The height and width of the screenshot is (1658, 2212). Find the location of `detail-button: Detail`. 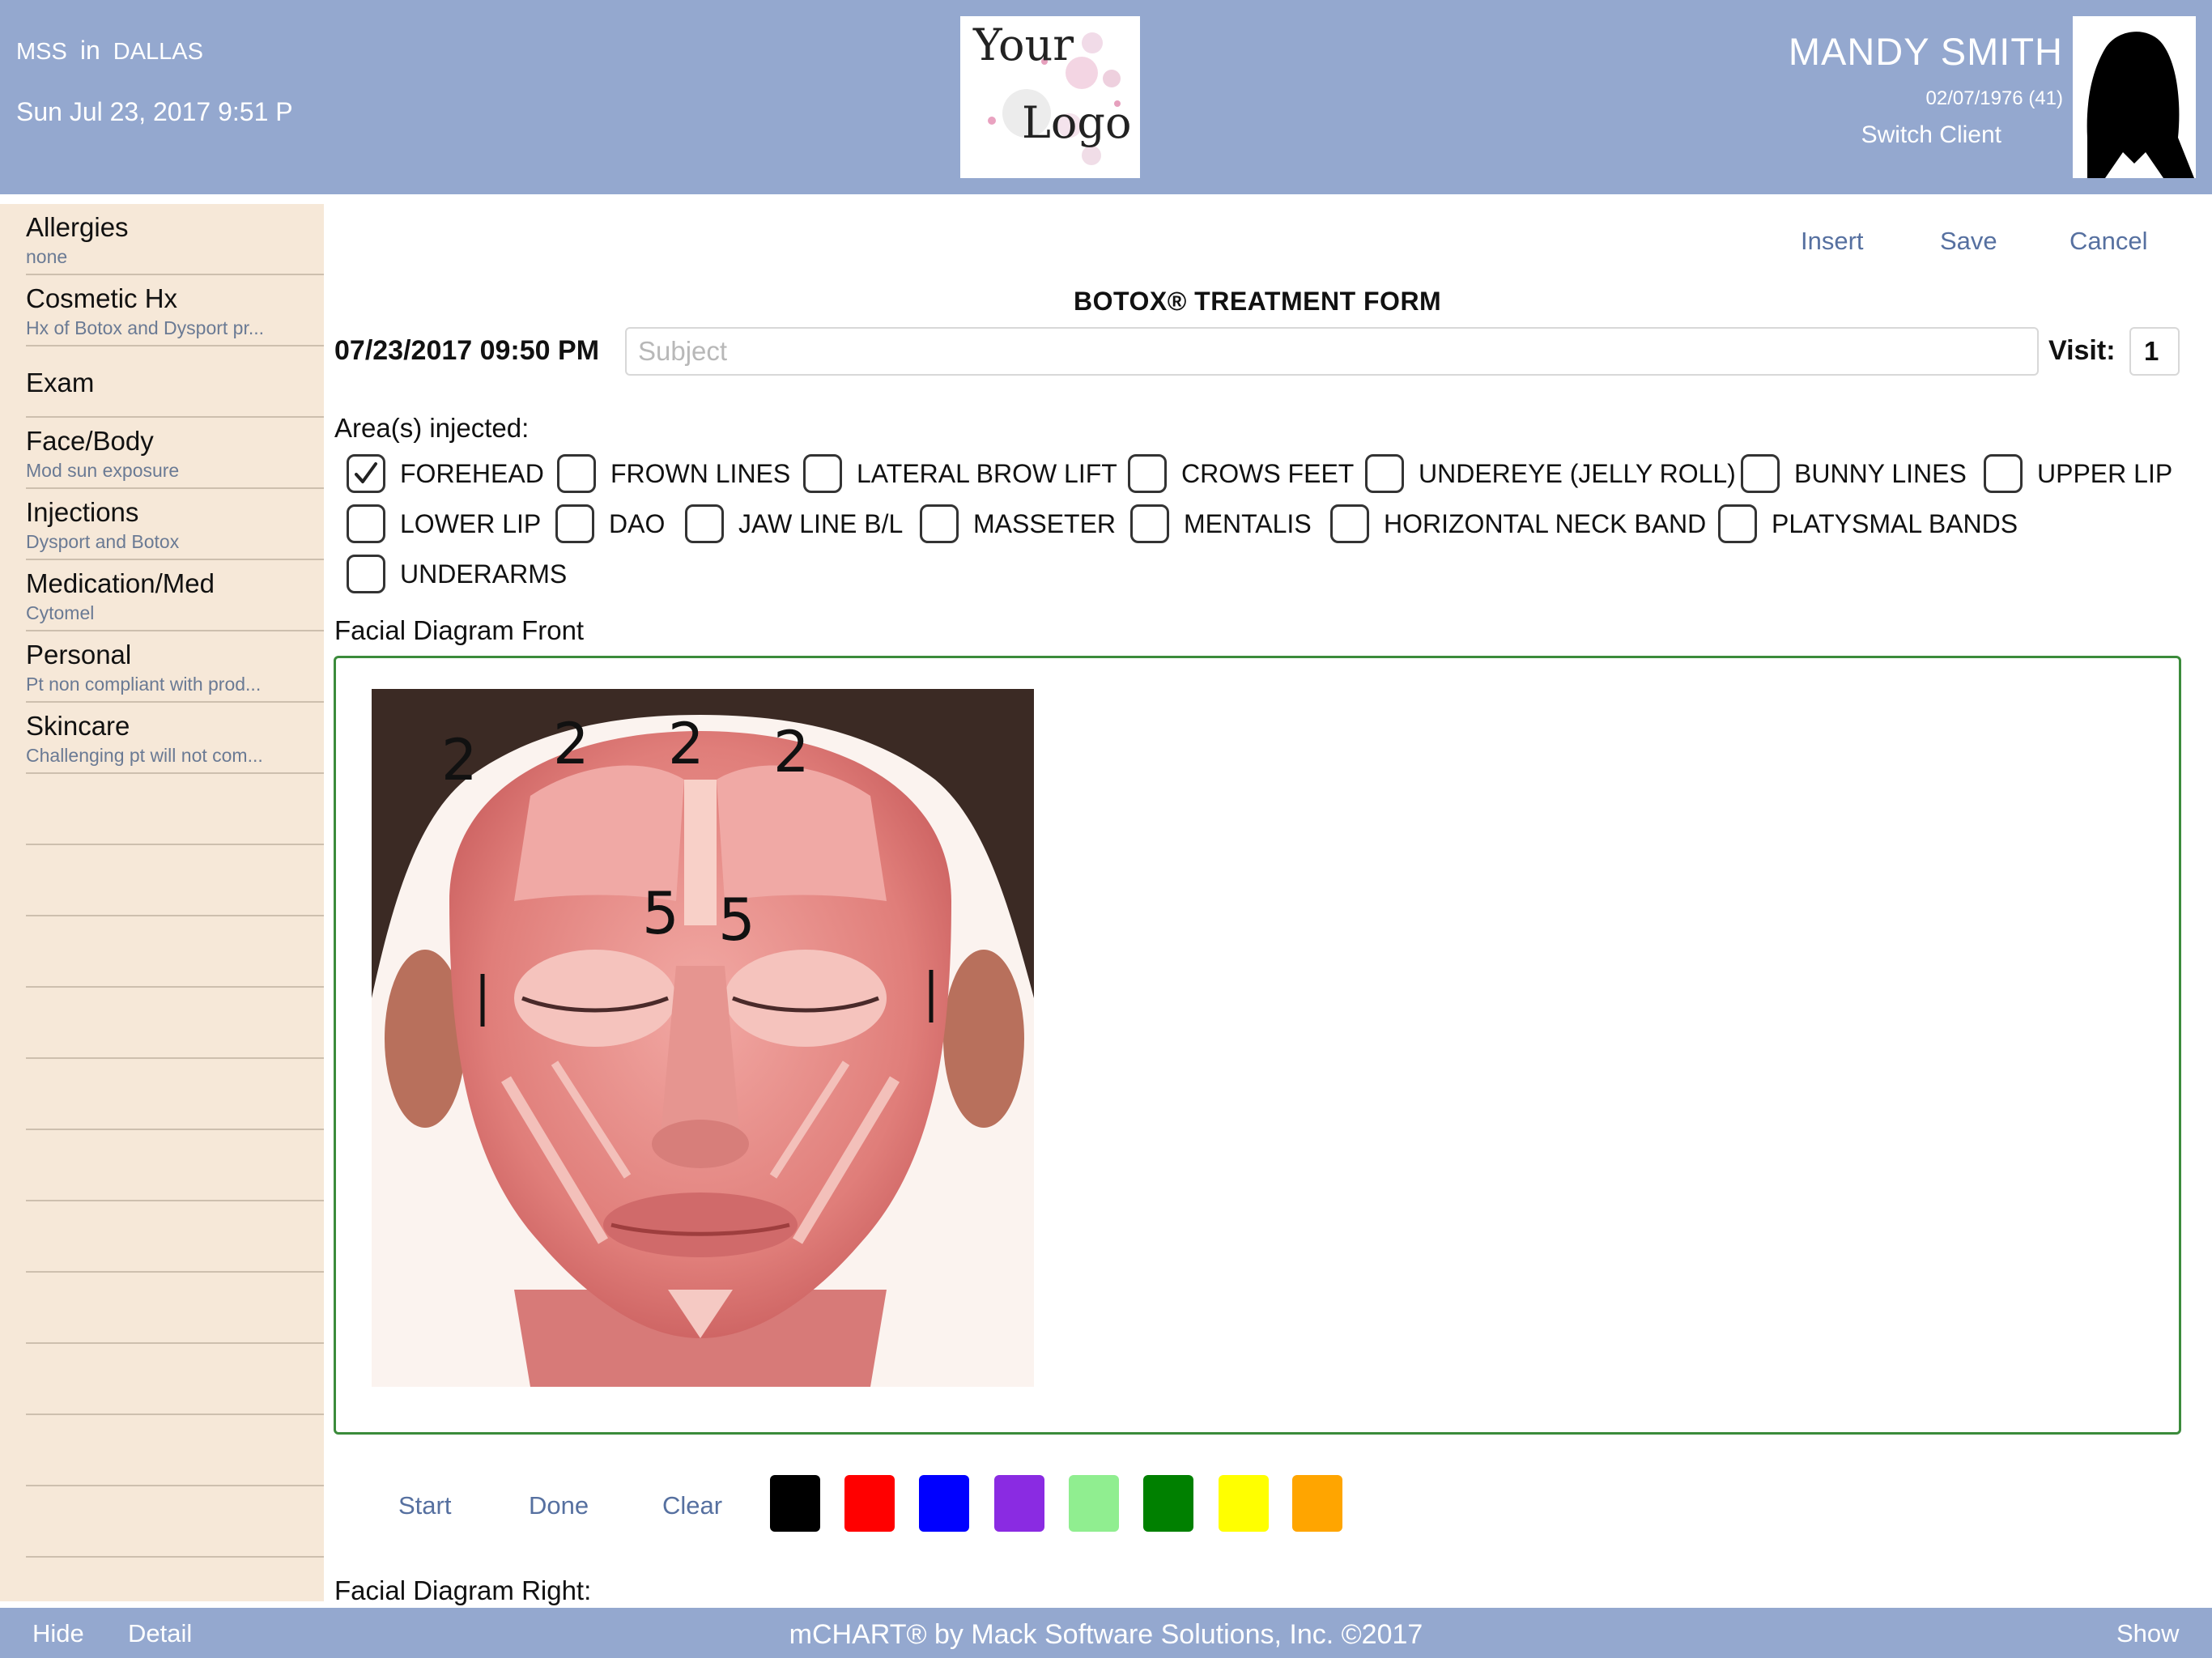

detail-button: Detail is located at coordinates (160, 1633).